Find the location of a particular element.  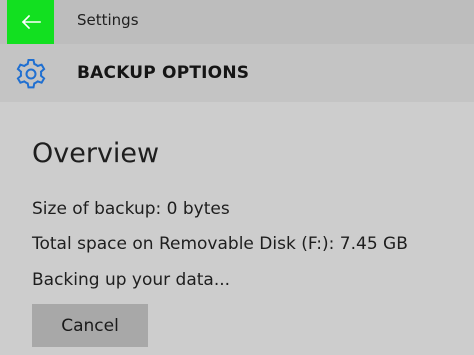

cancel-button: Cancel is located at coordinates (90, 325).